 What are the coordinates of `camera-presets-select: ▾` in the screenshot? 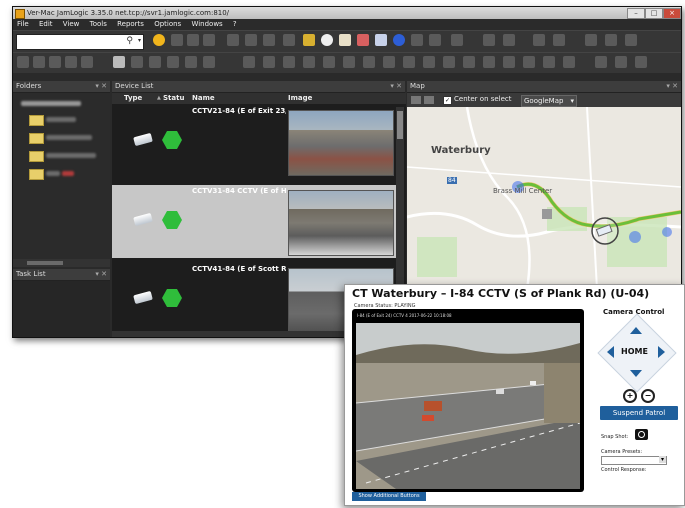 It's located at (634, 460).